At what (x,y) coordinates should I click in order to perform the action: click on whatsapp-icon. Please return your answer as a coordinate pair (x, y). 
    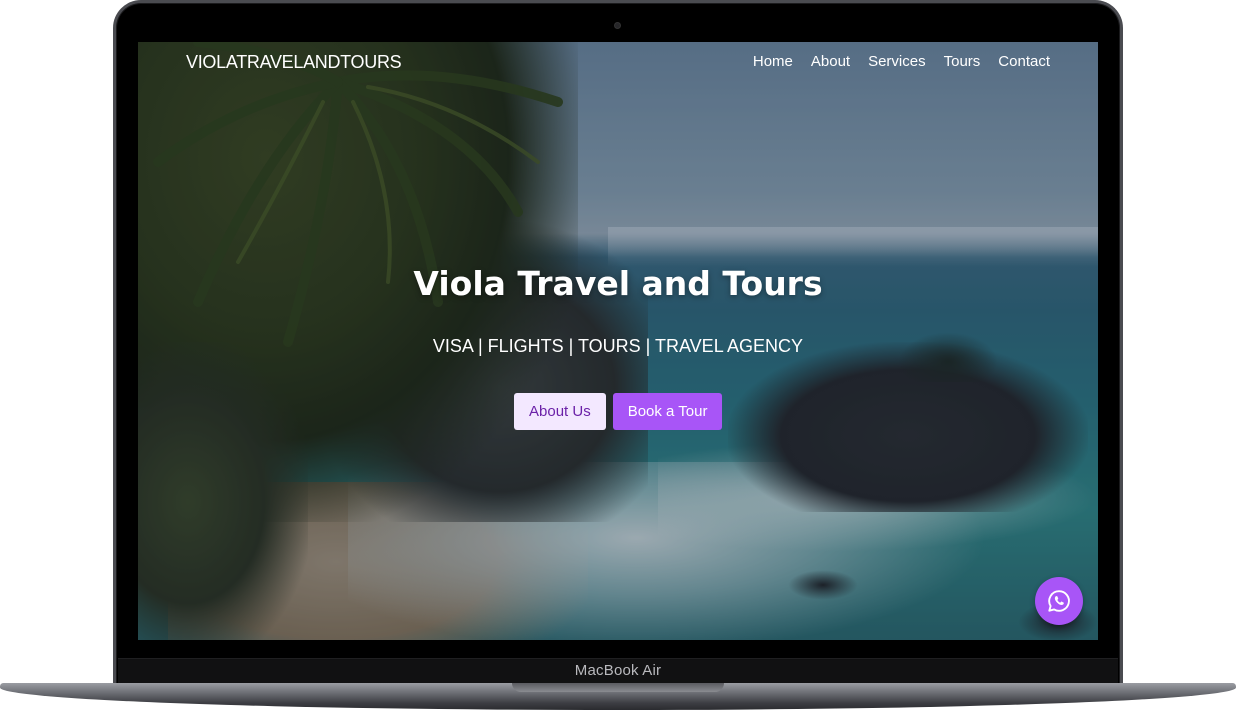
    Looking at the image, I should click on (1059, 601).